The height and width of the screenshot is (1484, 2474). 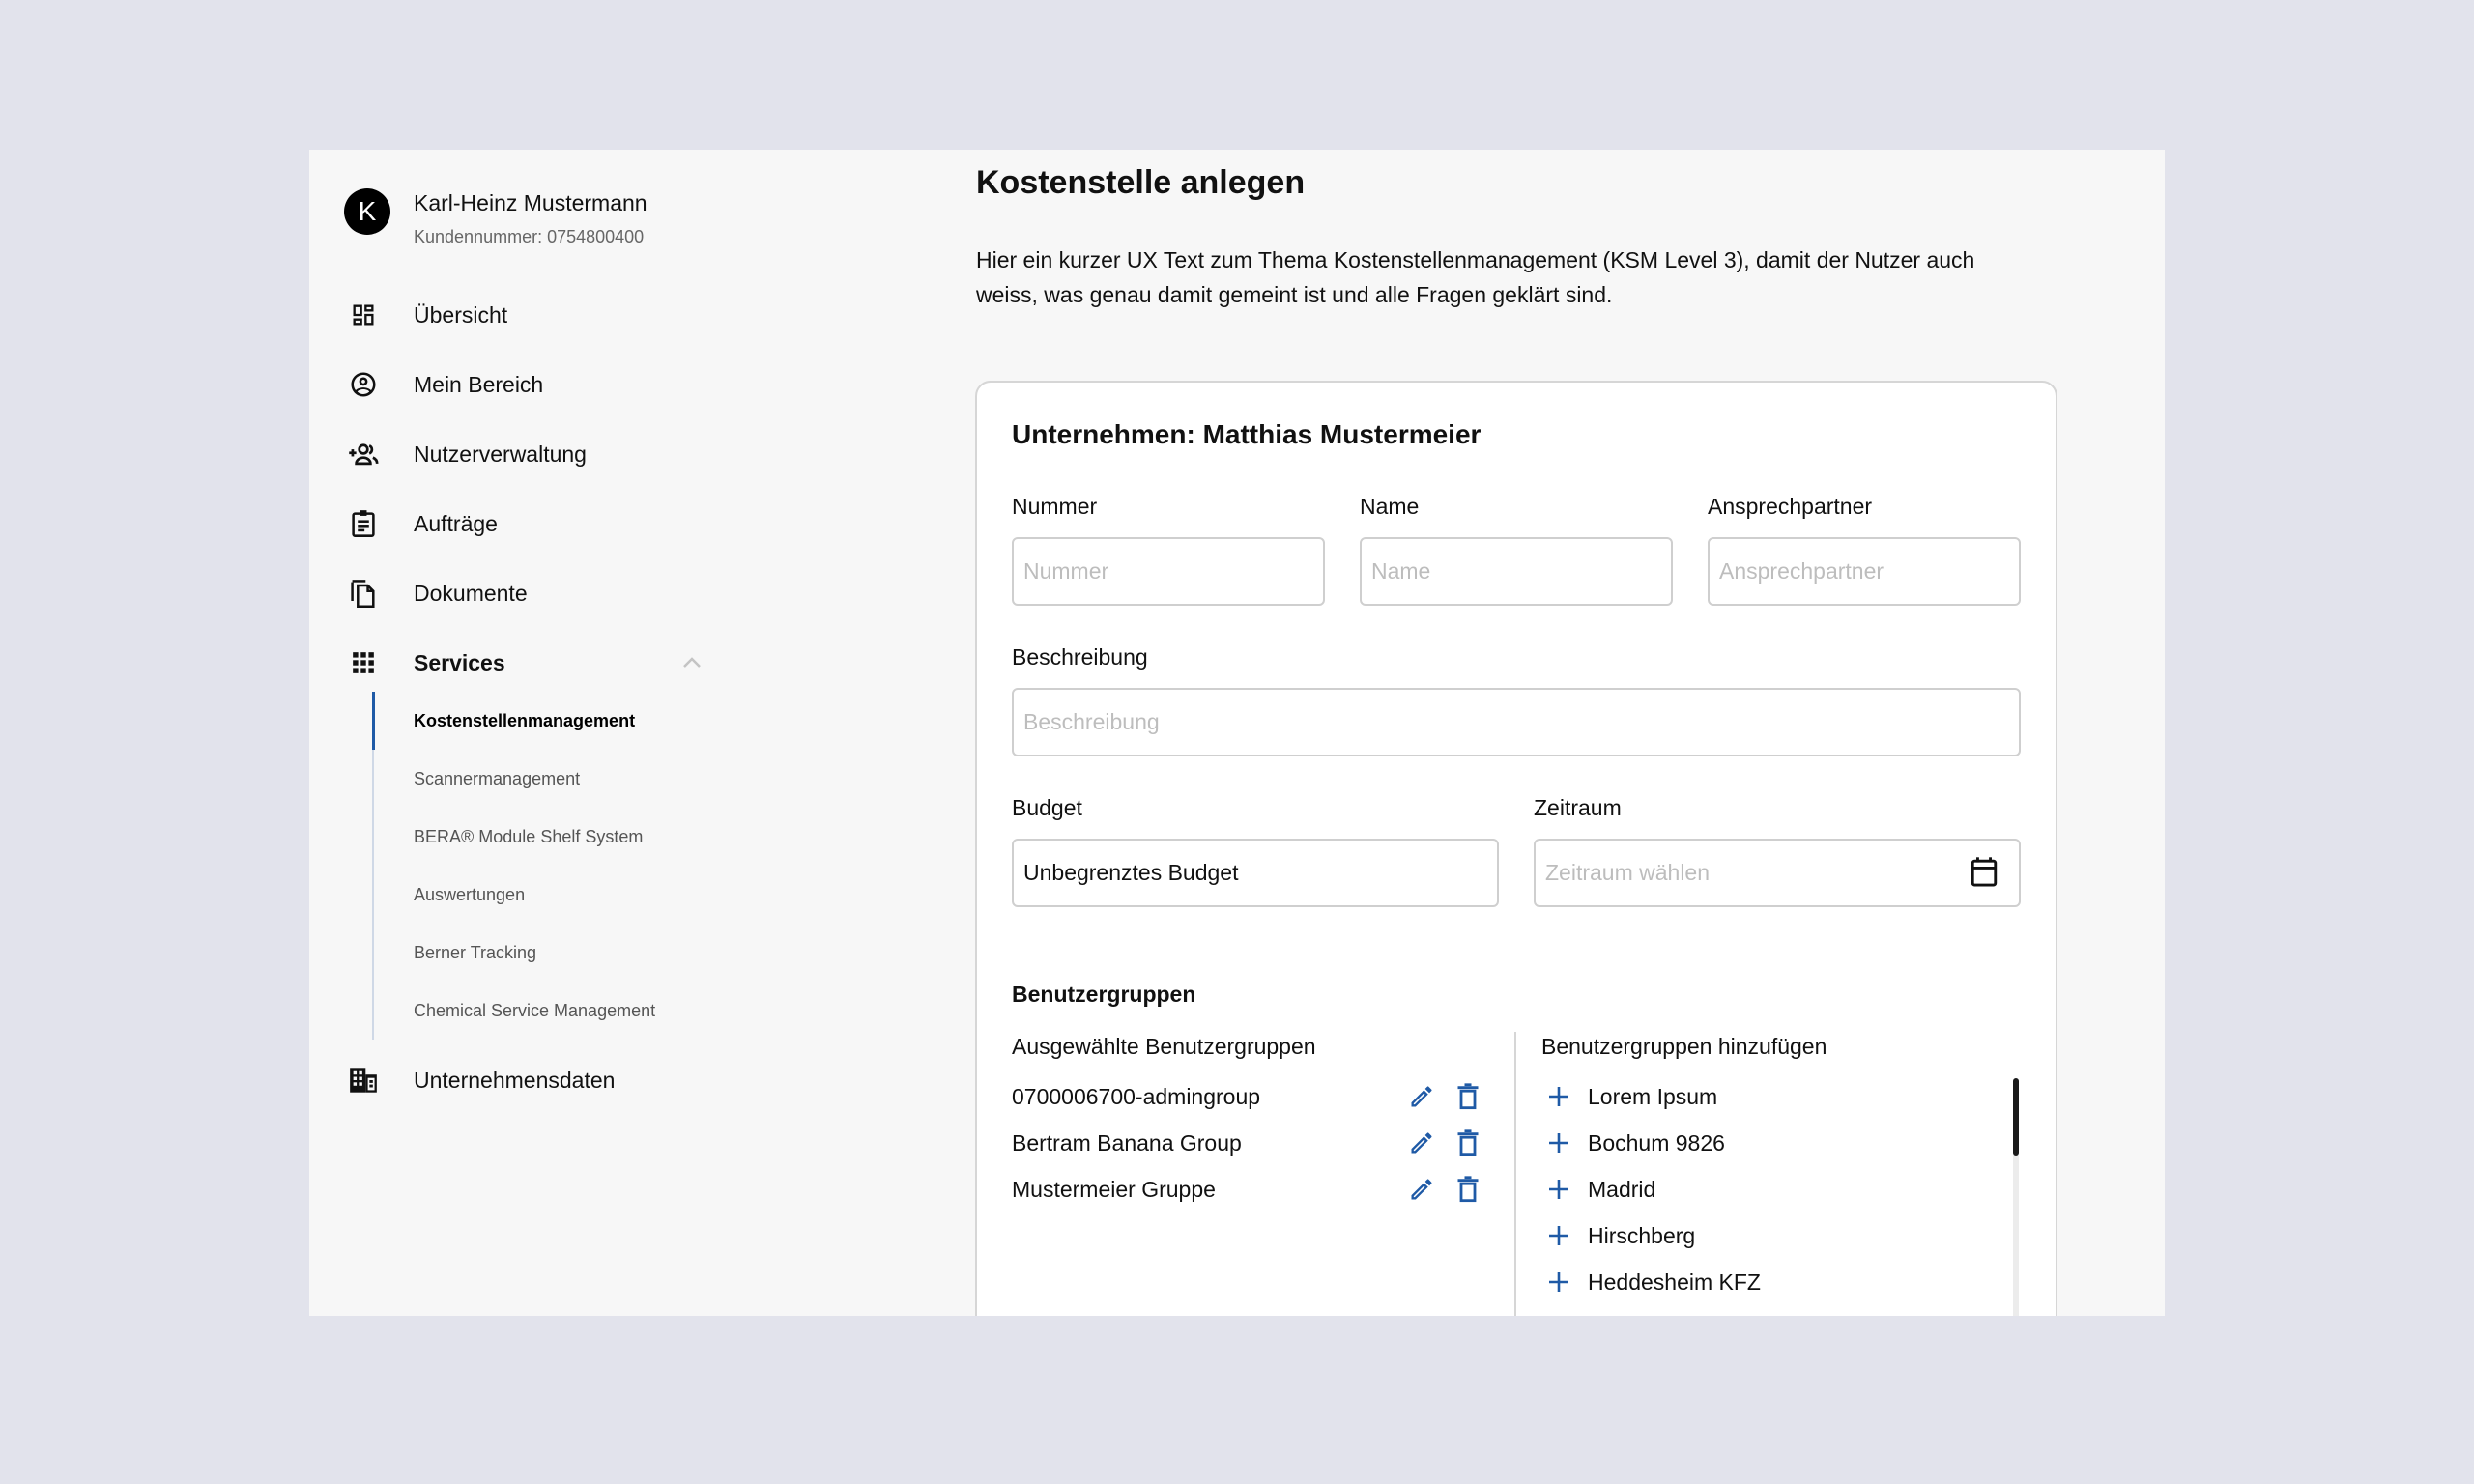 I want to click on clipboard-icon, so click(x=363, y=524).